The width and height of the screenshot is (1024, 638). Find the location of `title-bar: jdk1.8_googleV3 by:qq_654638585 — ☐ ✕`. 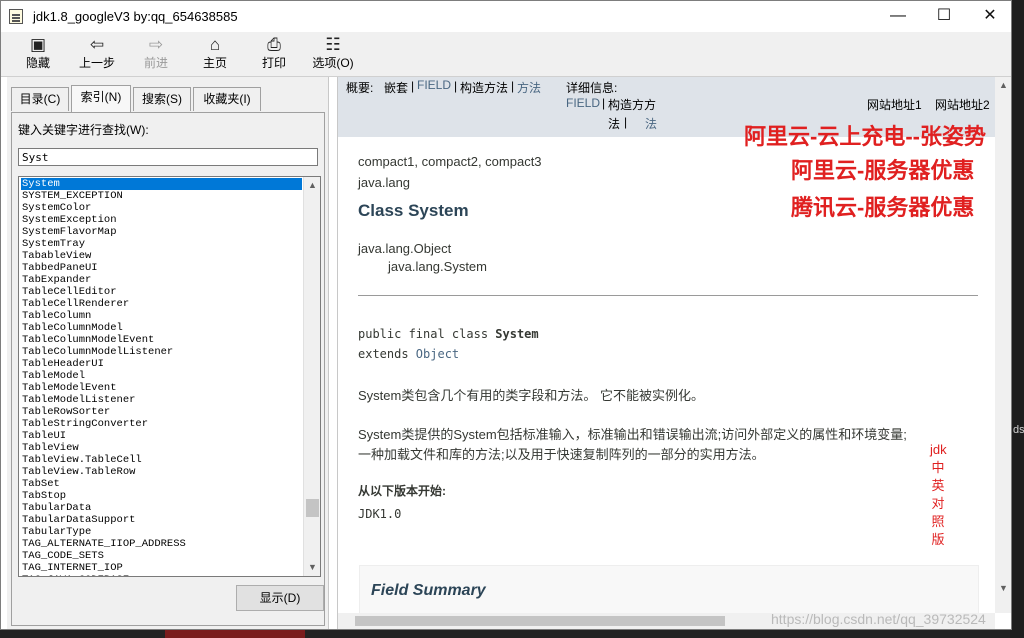

title-bar: jdk1.8_googleV3 by:qq_654638585 — ☐ ✕ is located at coordinates (506, 16).